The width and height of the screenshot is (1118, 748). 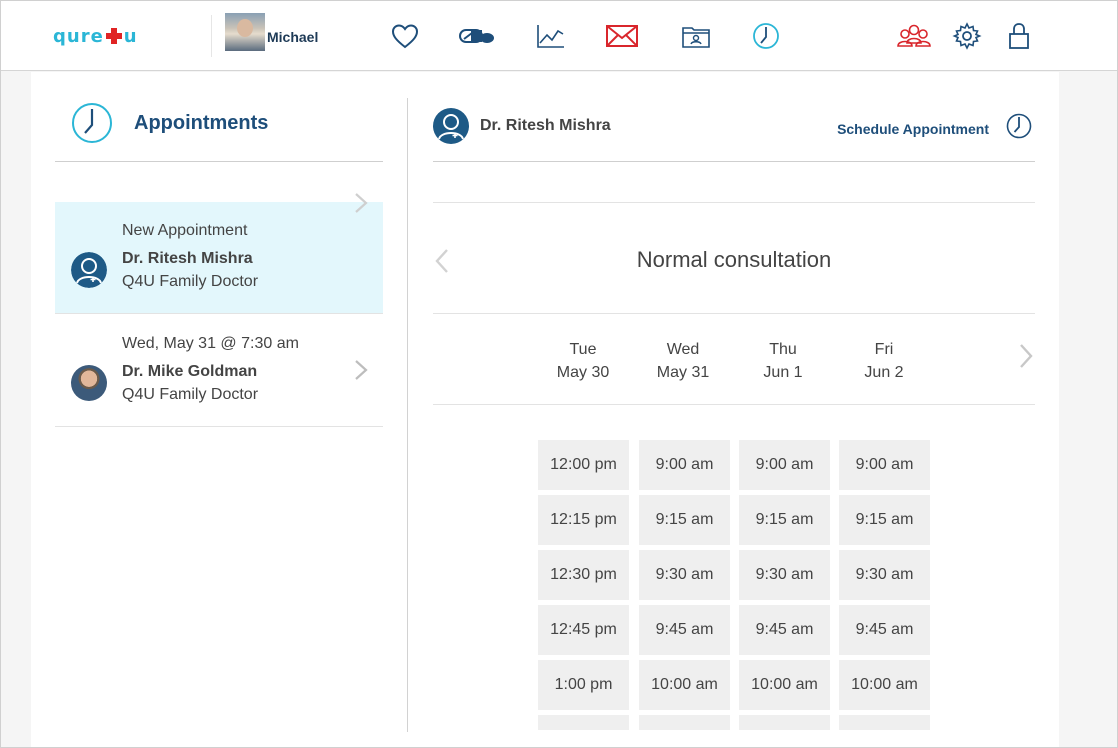 I want to click on day-column-header: Thu Jun 1, so click(x=783, y=361).